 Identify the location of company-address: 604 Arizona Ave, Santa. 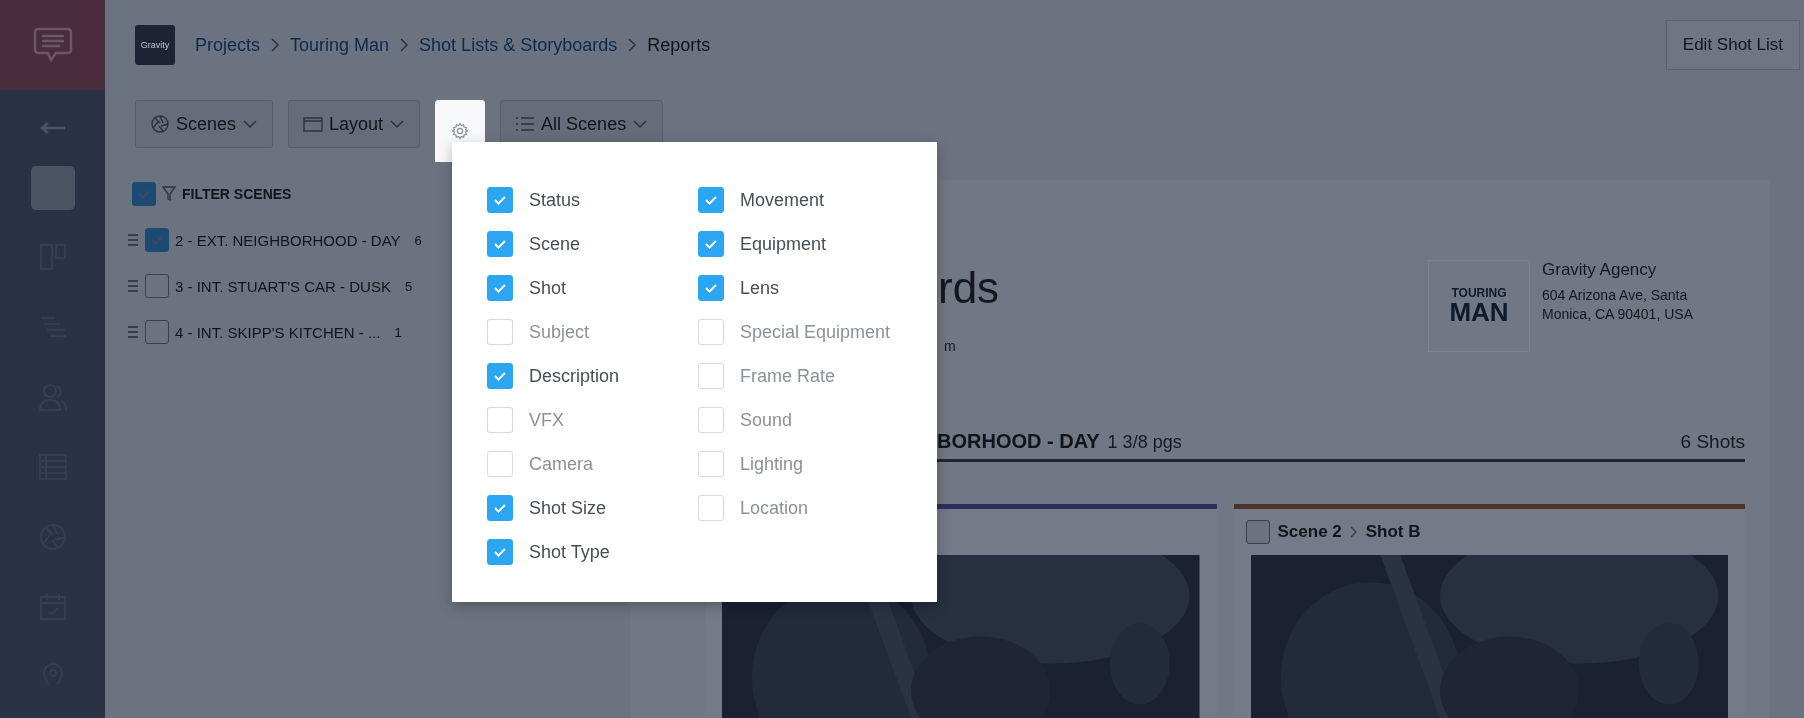
(1615, 295).